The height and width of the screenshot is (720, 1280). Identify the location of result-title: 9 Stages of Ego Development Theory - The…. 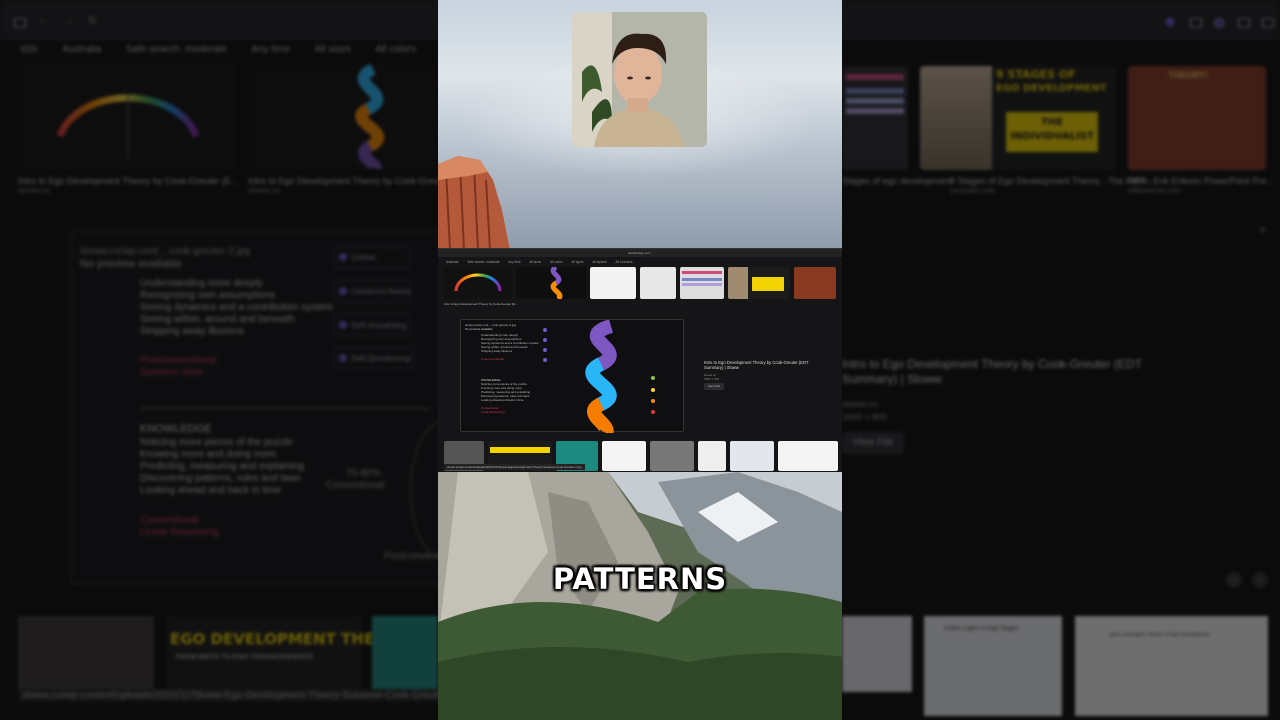
(1052, 181).